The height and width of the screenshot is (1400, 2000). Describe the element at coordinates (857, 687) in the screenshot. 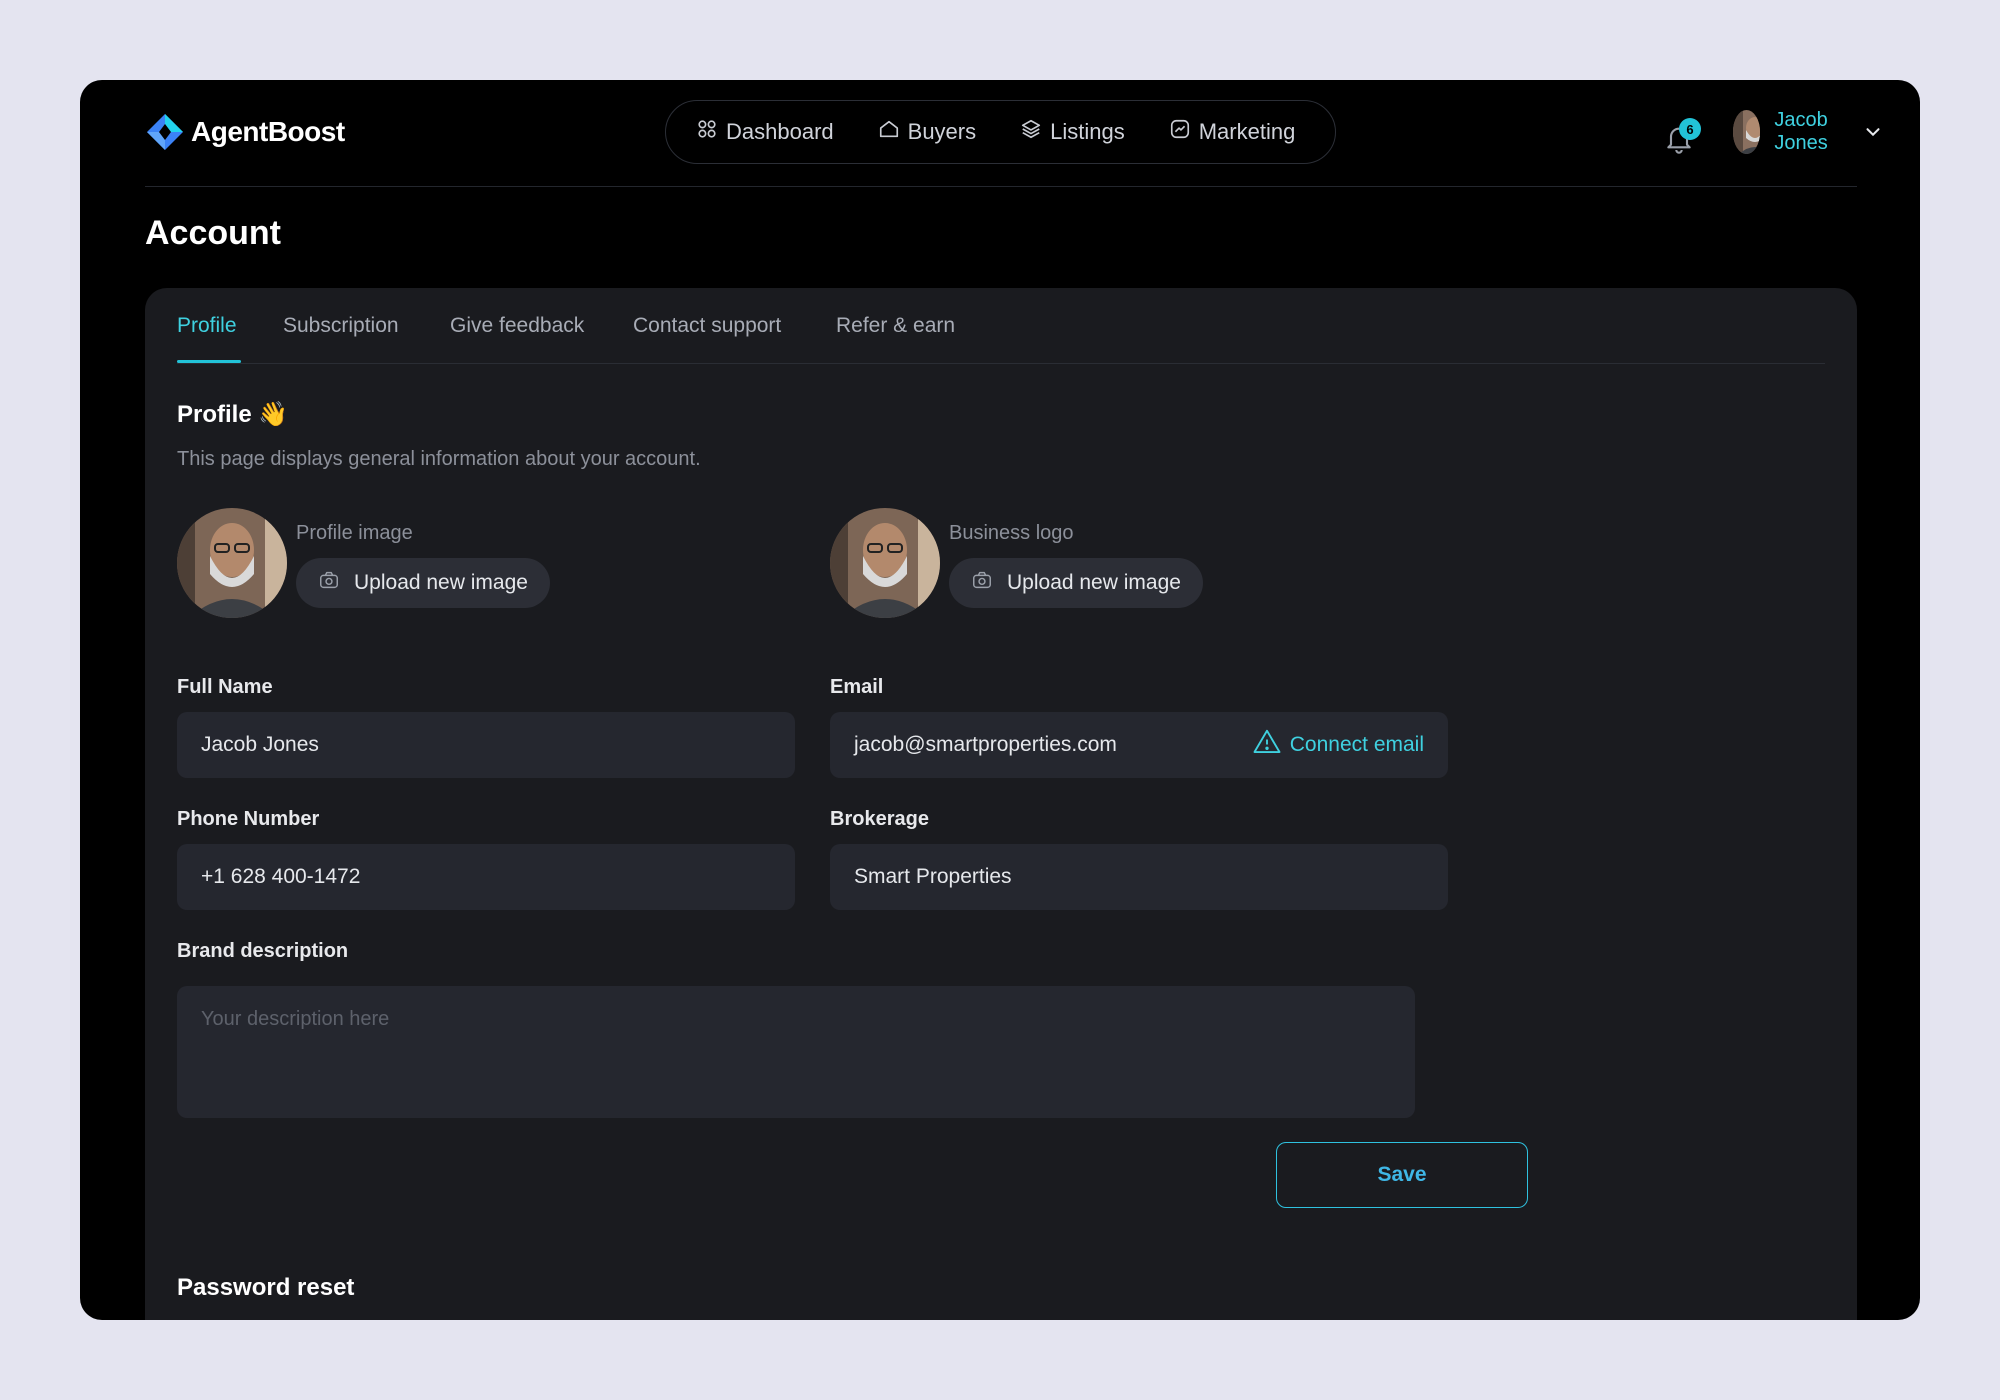

I see `email-label: Email` at that location.